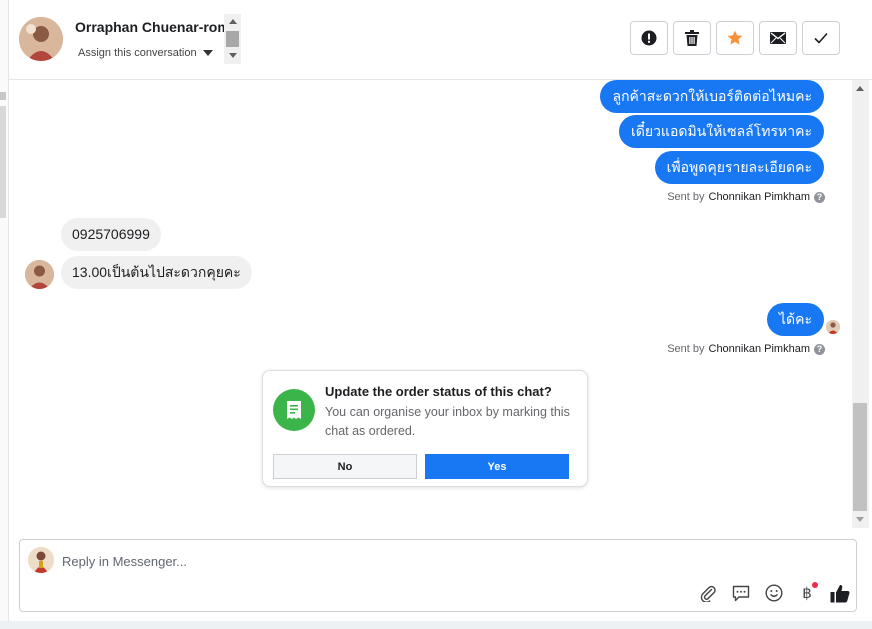 This screenshot has height=629, width=872. I want to click on saved-reply-icon, so click(741, 593).